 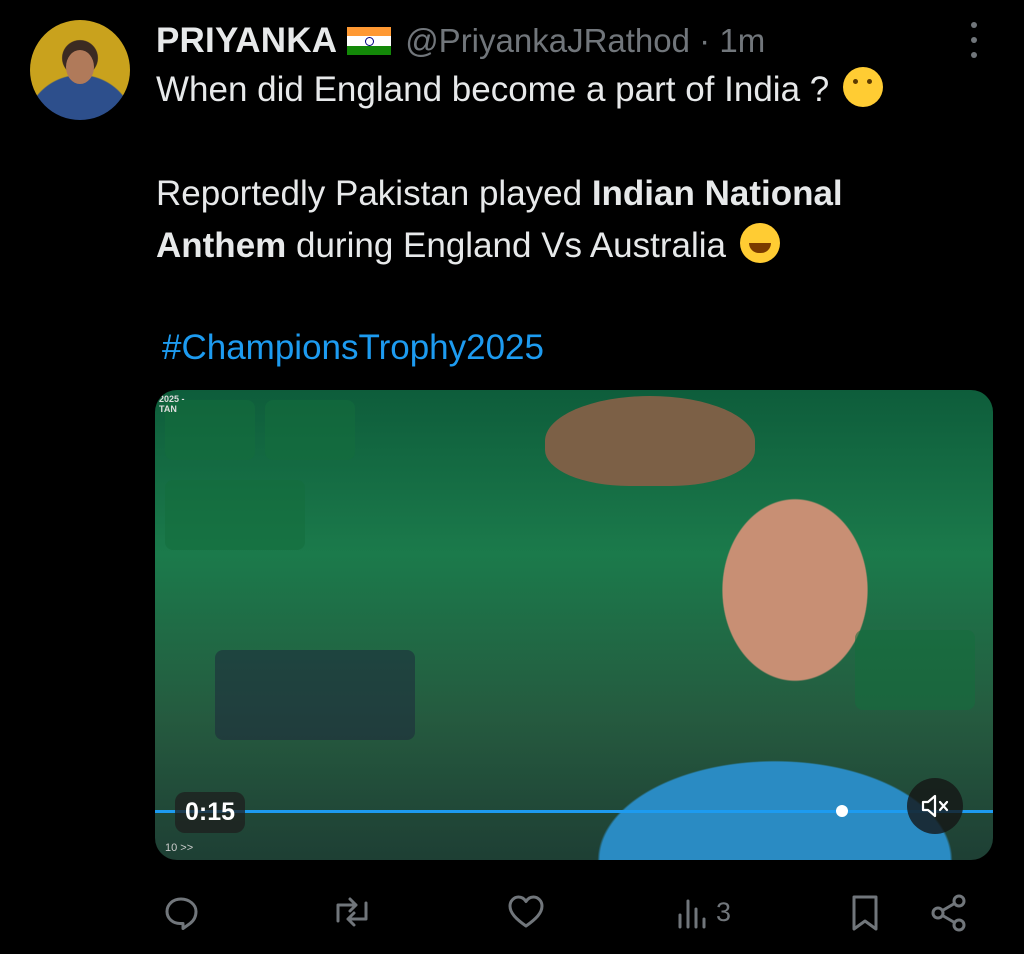 I want to click on views-icon, so click(x=692, y=914).